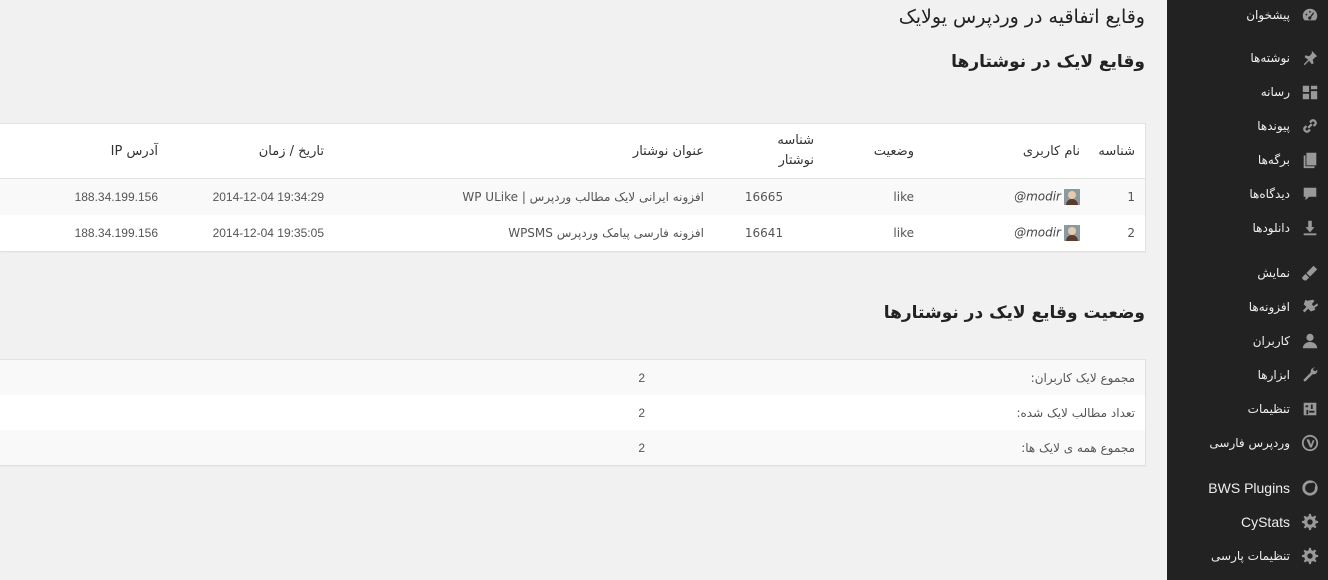 This screenshot has height=580, width=1328. I want to click on sidebar-item-parsi-settings: تنظیمات پارسی, so click(1247, 556).